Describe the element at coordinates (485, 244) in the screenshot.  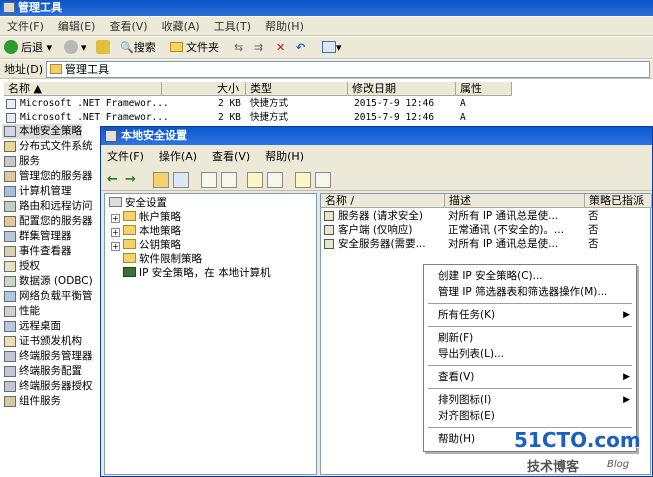
I see `table-row: 安全服务器(需要... 对所有 IP 通讯总是使... 否` at that location.